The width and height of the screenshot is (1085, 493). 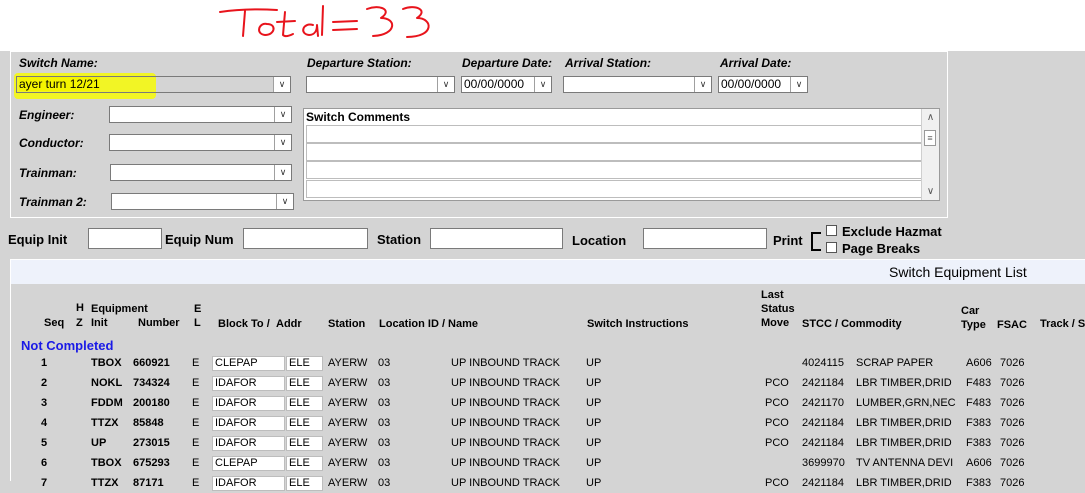 What do you see at coordinates (881, 248) in the screenshot?
I see `page-breaks-label: Page Breaks` at bounding box center [881, 248].